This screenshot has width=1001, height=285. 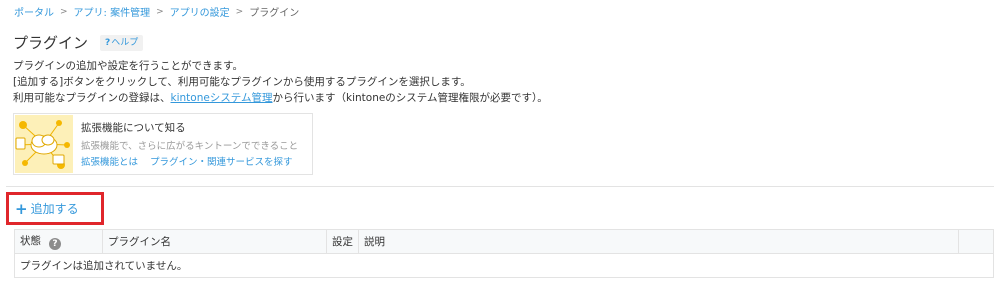 I want to click on table-row: プラグインは追加されていません。, so click(x=504, y=265).